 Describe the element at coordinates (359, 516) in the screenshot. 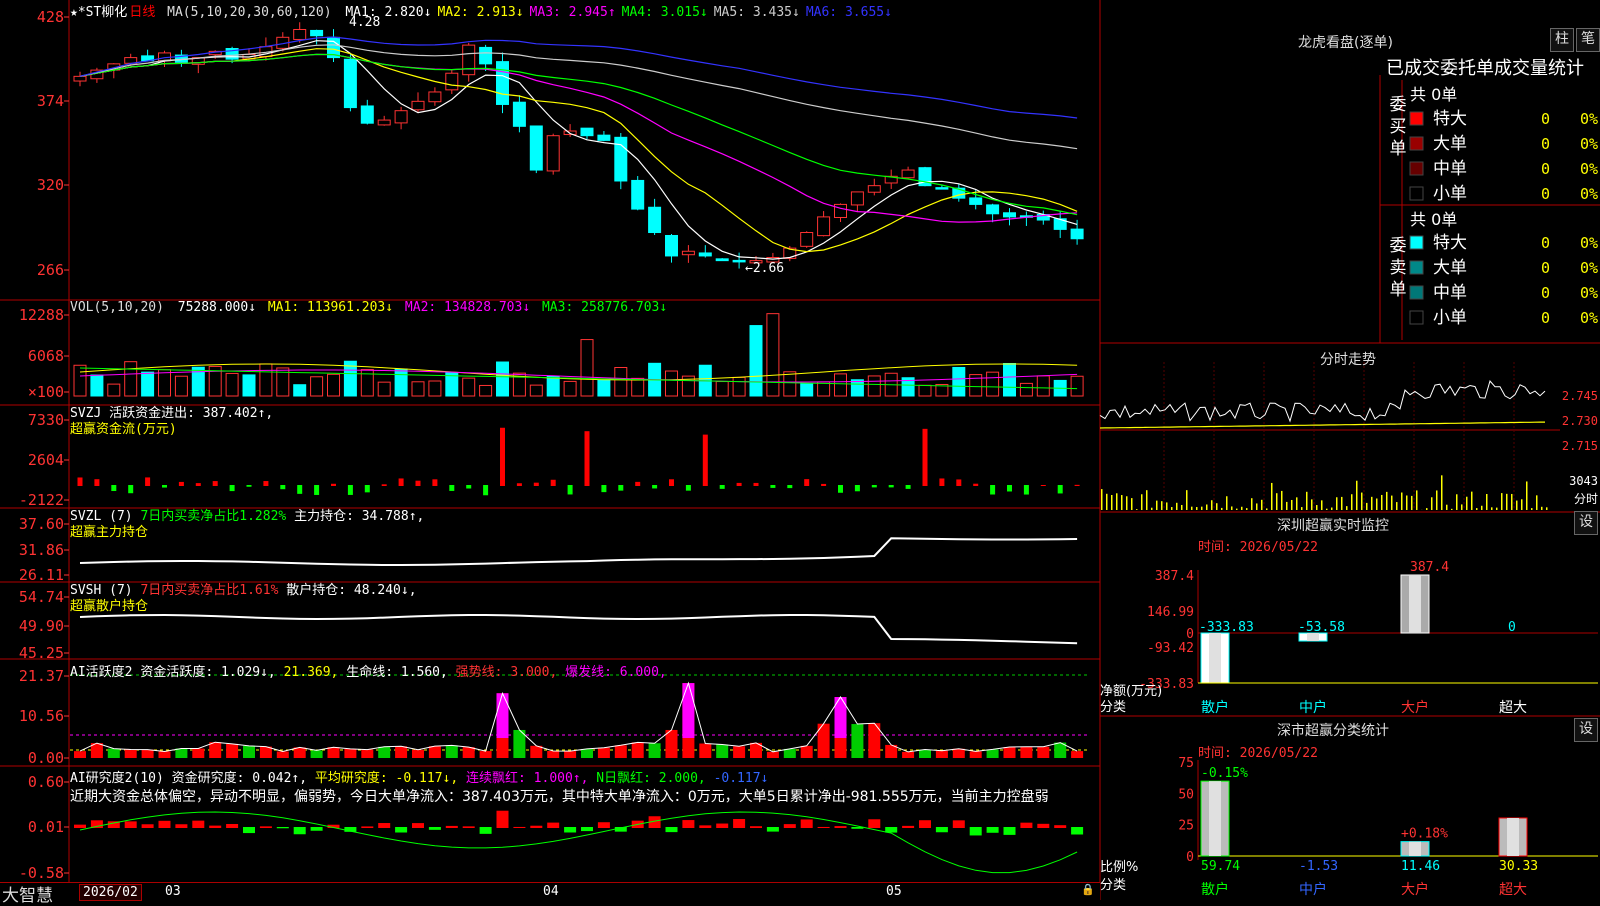

I see `svzl-hold: 主力持仓: 34.788↑,` at that location.